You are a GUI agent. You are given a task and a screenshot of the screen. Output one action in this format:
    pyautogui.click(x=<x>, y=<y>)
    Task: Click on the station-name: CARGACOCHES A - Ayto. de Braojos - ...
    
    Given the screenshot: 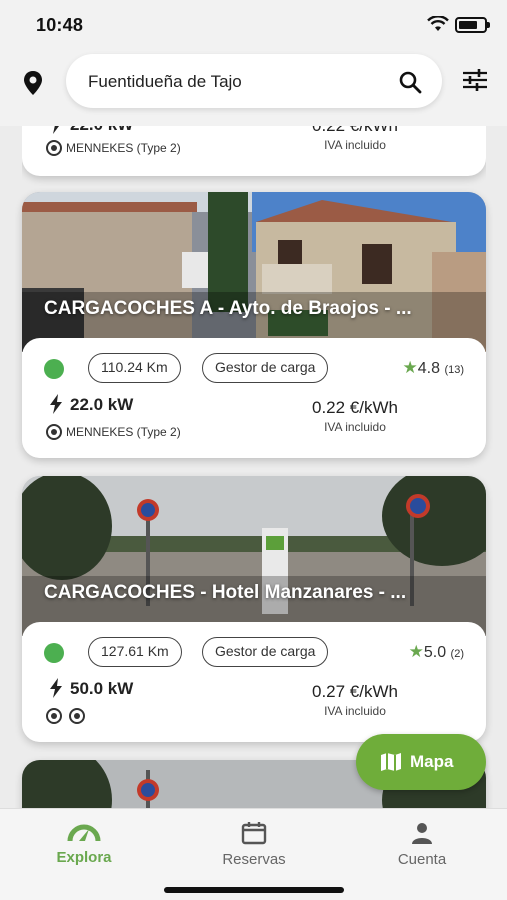 What is the action you would take?
    pyautogui.click(x=228, y=308)
    